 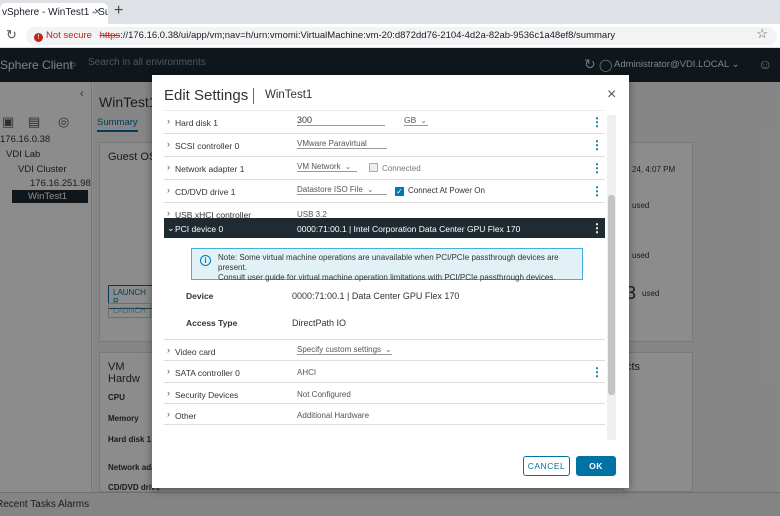 I want to click on sata-value: AHCI, so click(x=307, y=372).